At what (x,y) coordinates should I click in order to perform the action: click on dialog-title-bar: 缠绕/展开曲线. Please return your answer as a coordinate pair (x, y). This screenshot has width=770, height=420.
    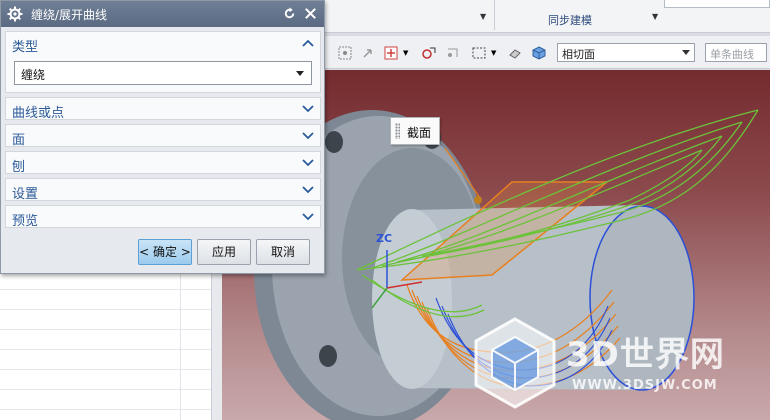
    Looking at the image, I should click on (162, 14).